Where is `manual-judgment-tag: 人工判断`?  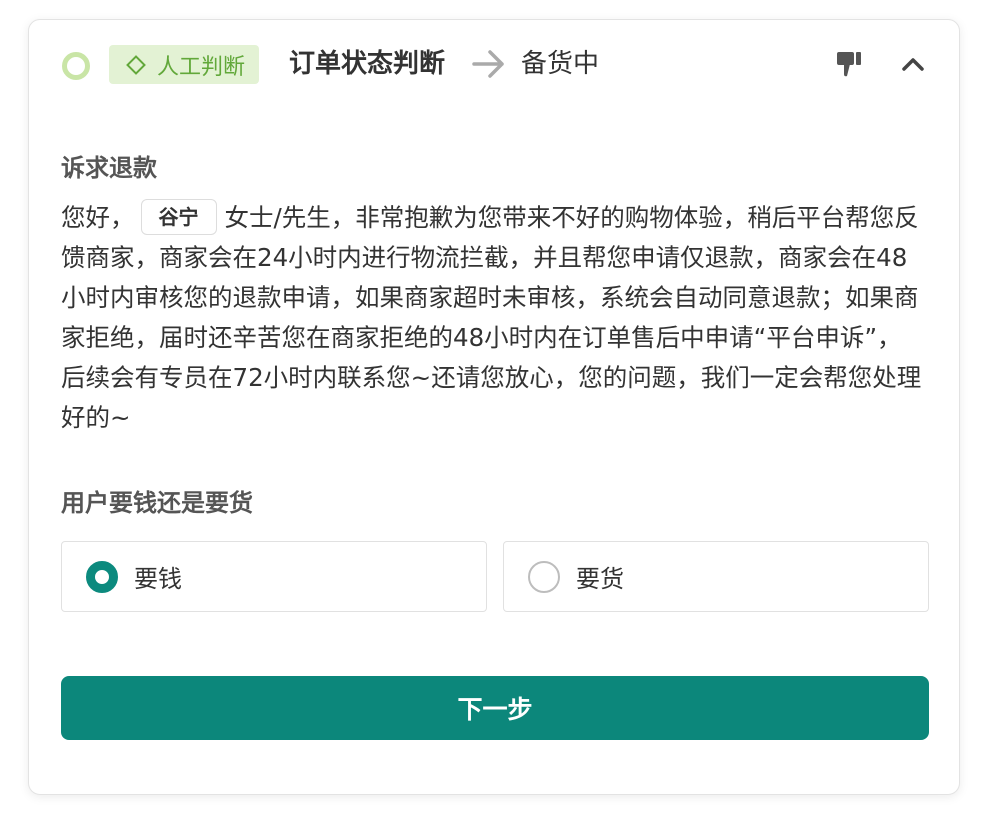 manual-judgment-tag: 人工判断 is located at coordinates (184, 64).